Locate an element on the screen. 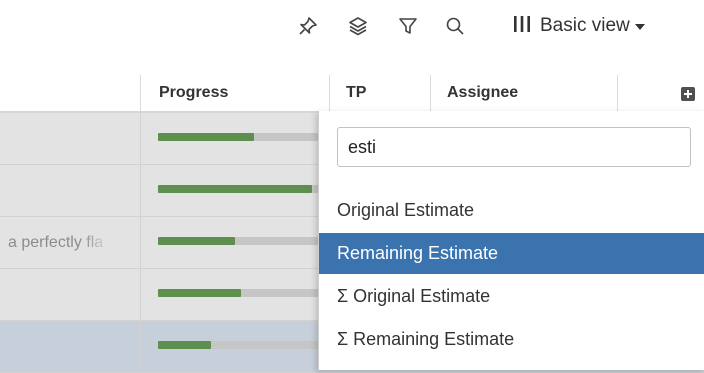 This screenshot has height=373, width=704. option-remaining-estimate: Remaining Estimate is located at coordinates (511, 253).